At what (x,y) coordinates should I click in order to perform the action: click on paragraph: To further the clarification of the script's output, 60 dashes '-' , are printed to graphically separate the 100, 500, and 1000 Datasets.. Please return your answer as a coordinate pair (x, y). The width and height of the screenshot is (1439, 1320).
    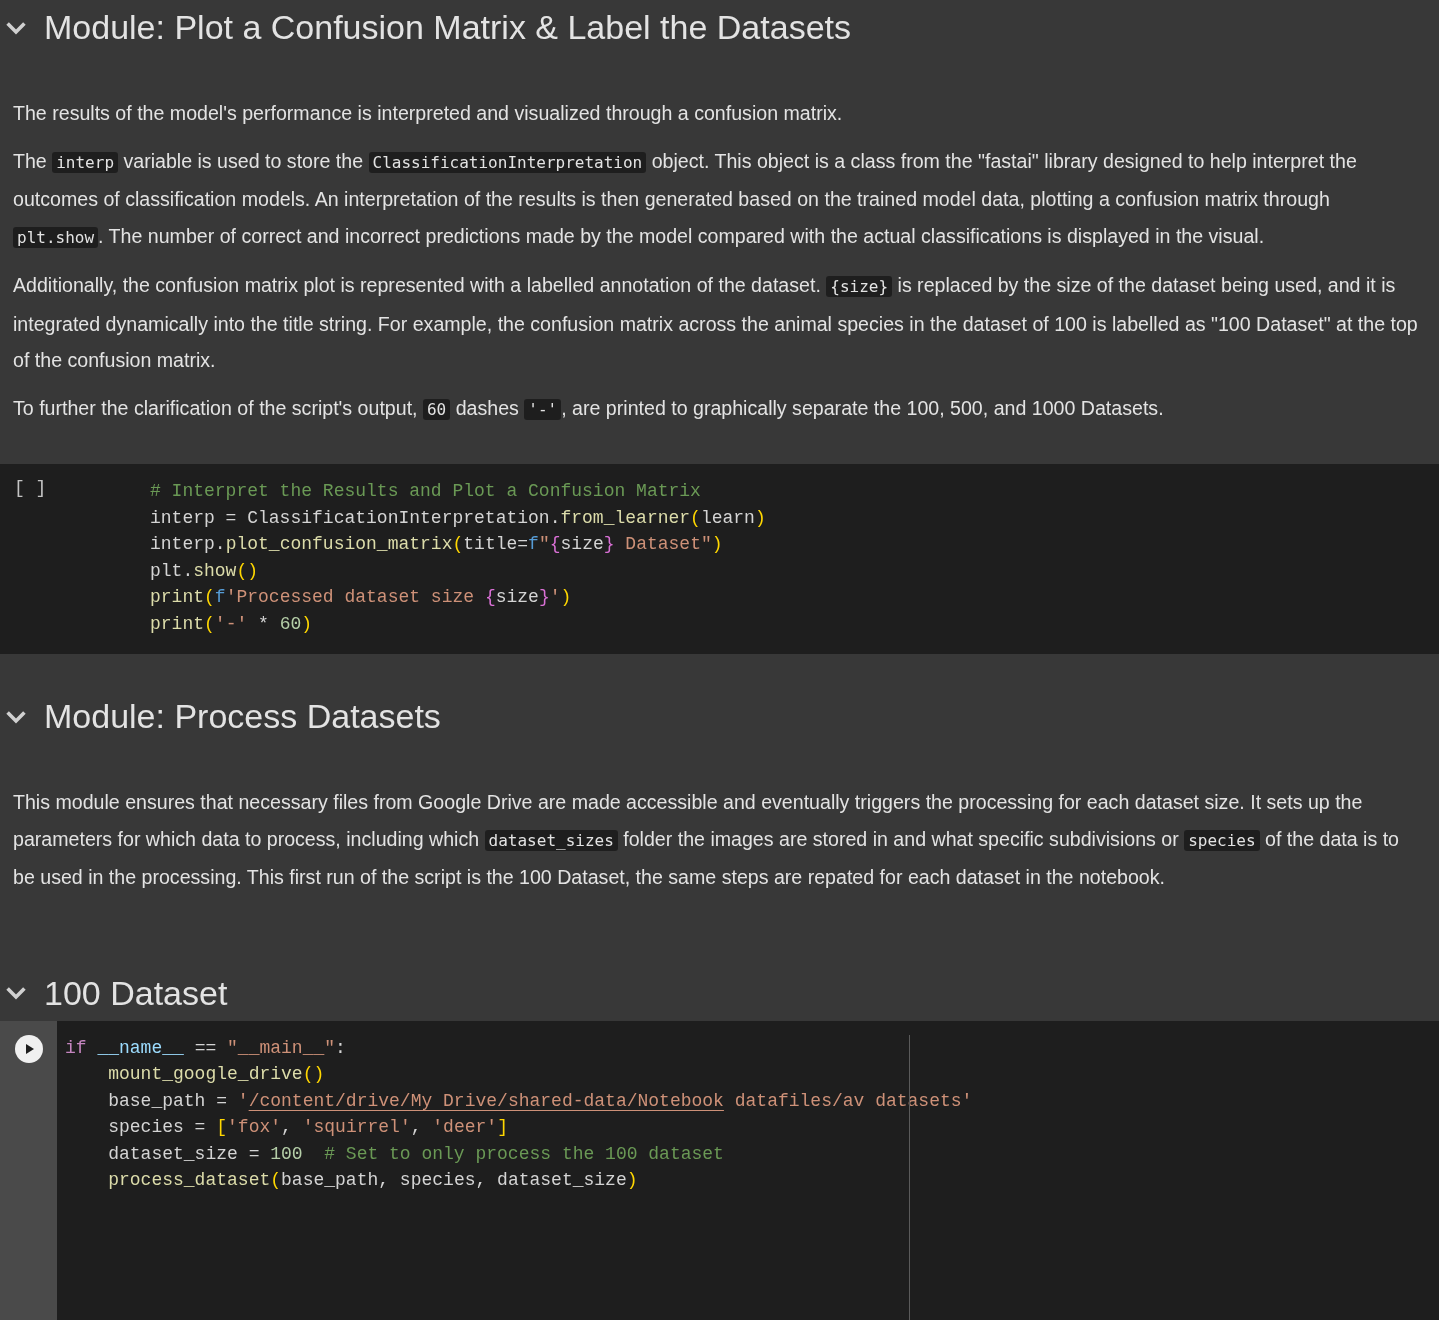
    Looking at the image, I should click on (589, 408).